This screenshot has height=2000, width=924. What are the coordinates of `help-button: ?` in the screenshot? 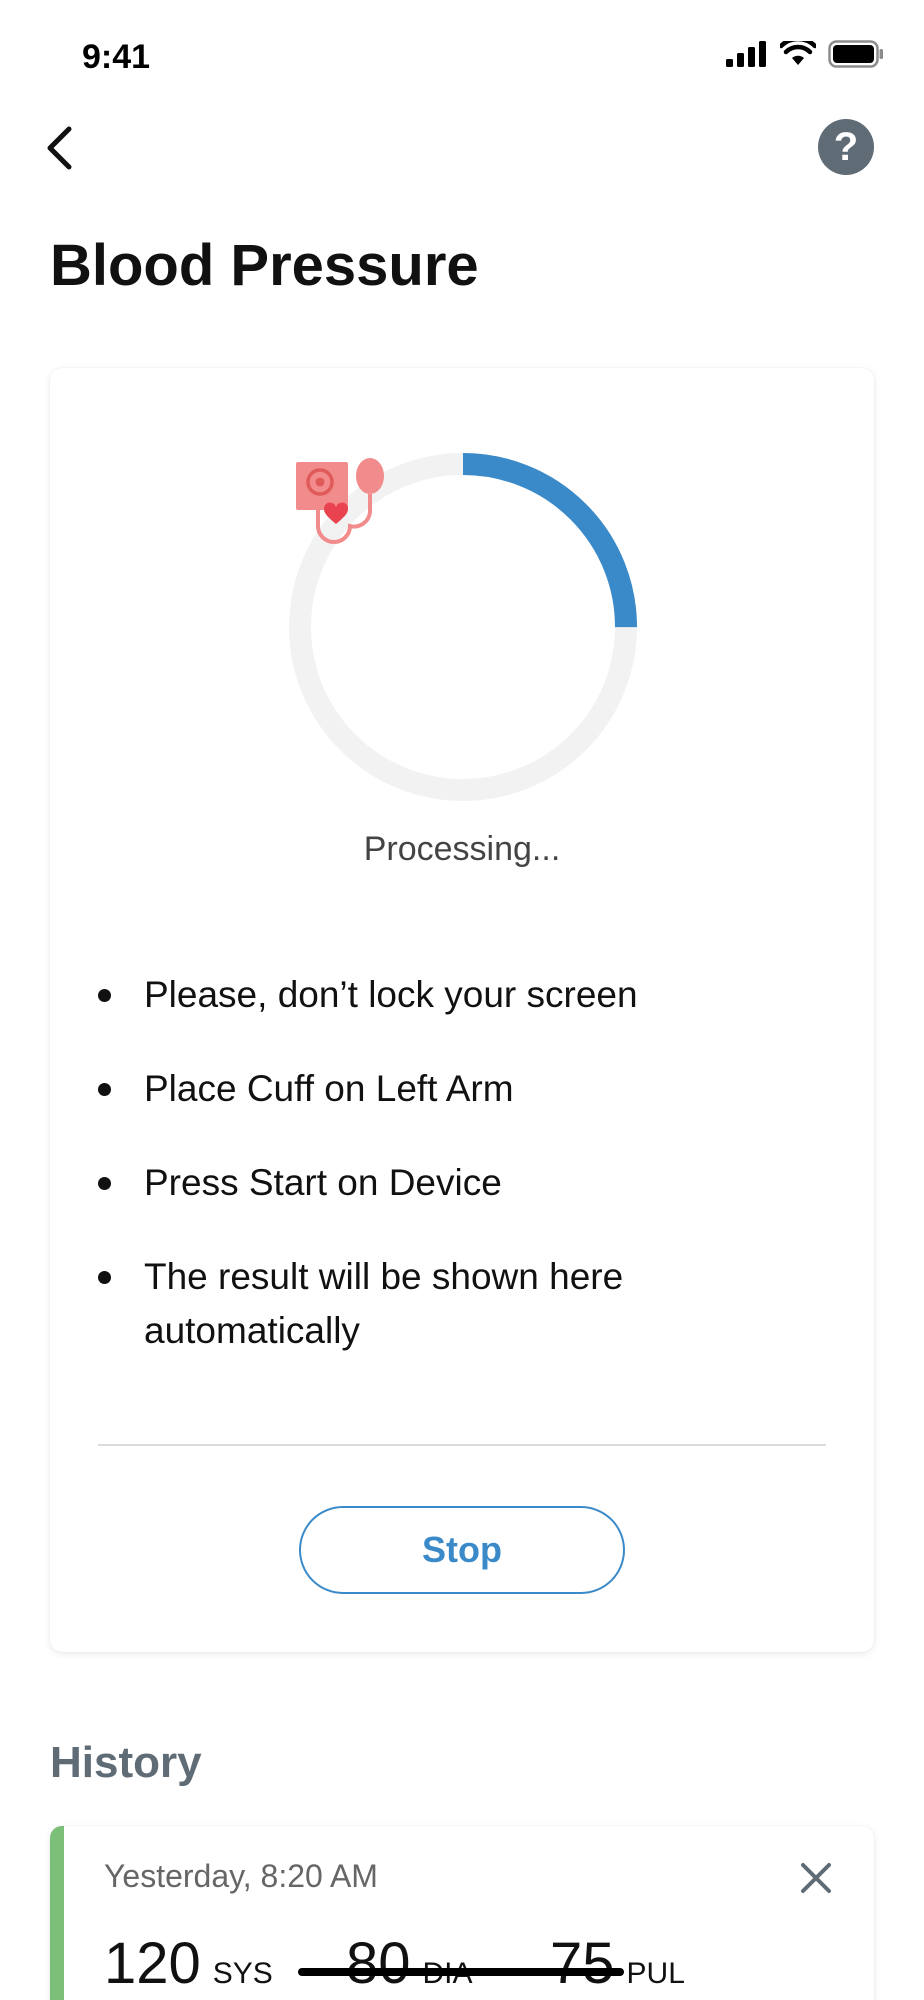 It's located at (846, 147).